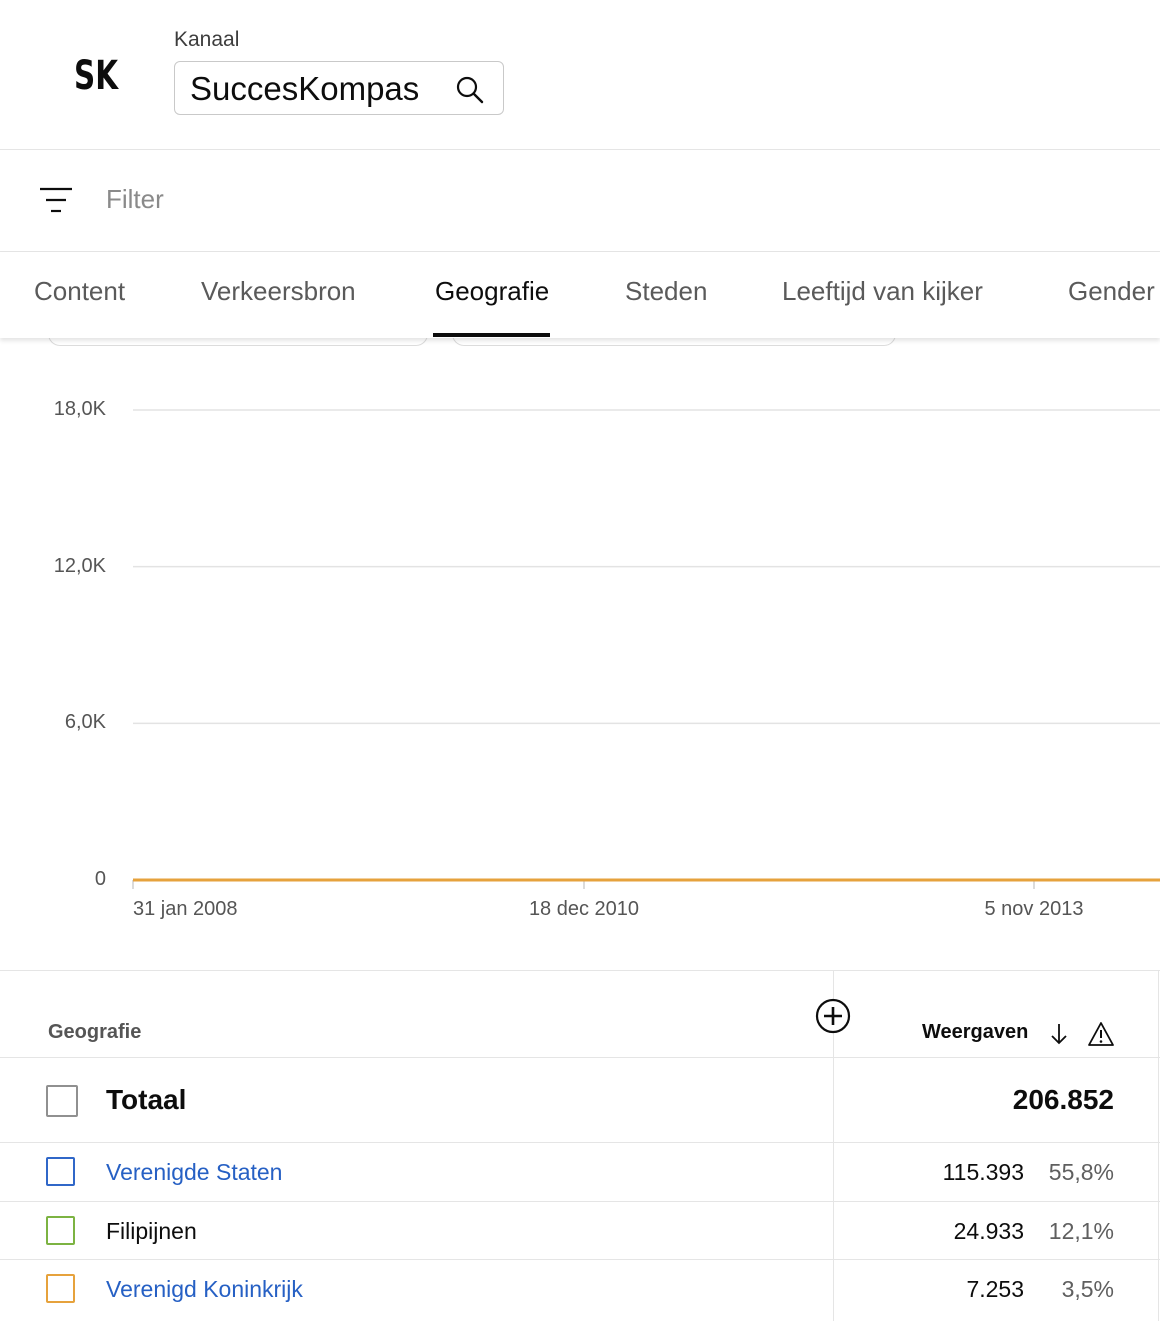 The height and width of the screenshot is (1321, 1160). Describe the element at coordinates (185, 909) in the screenshot. I see `x-axis-tick-label: 31 jan 2008` at that location.